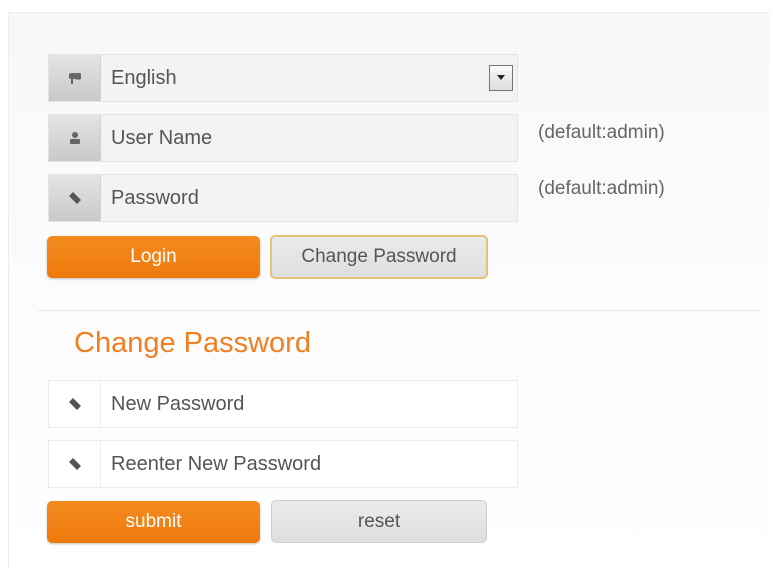 The width and height of the screenshot is (773, 569). I want to click on flag-icon, so click(74, 78).